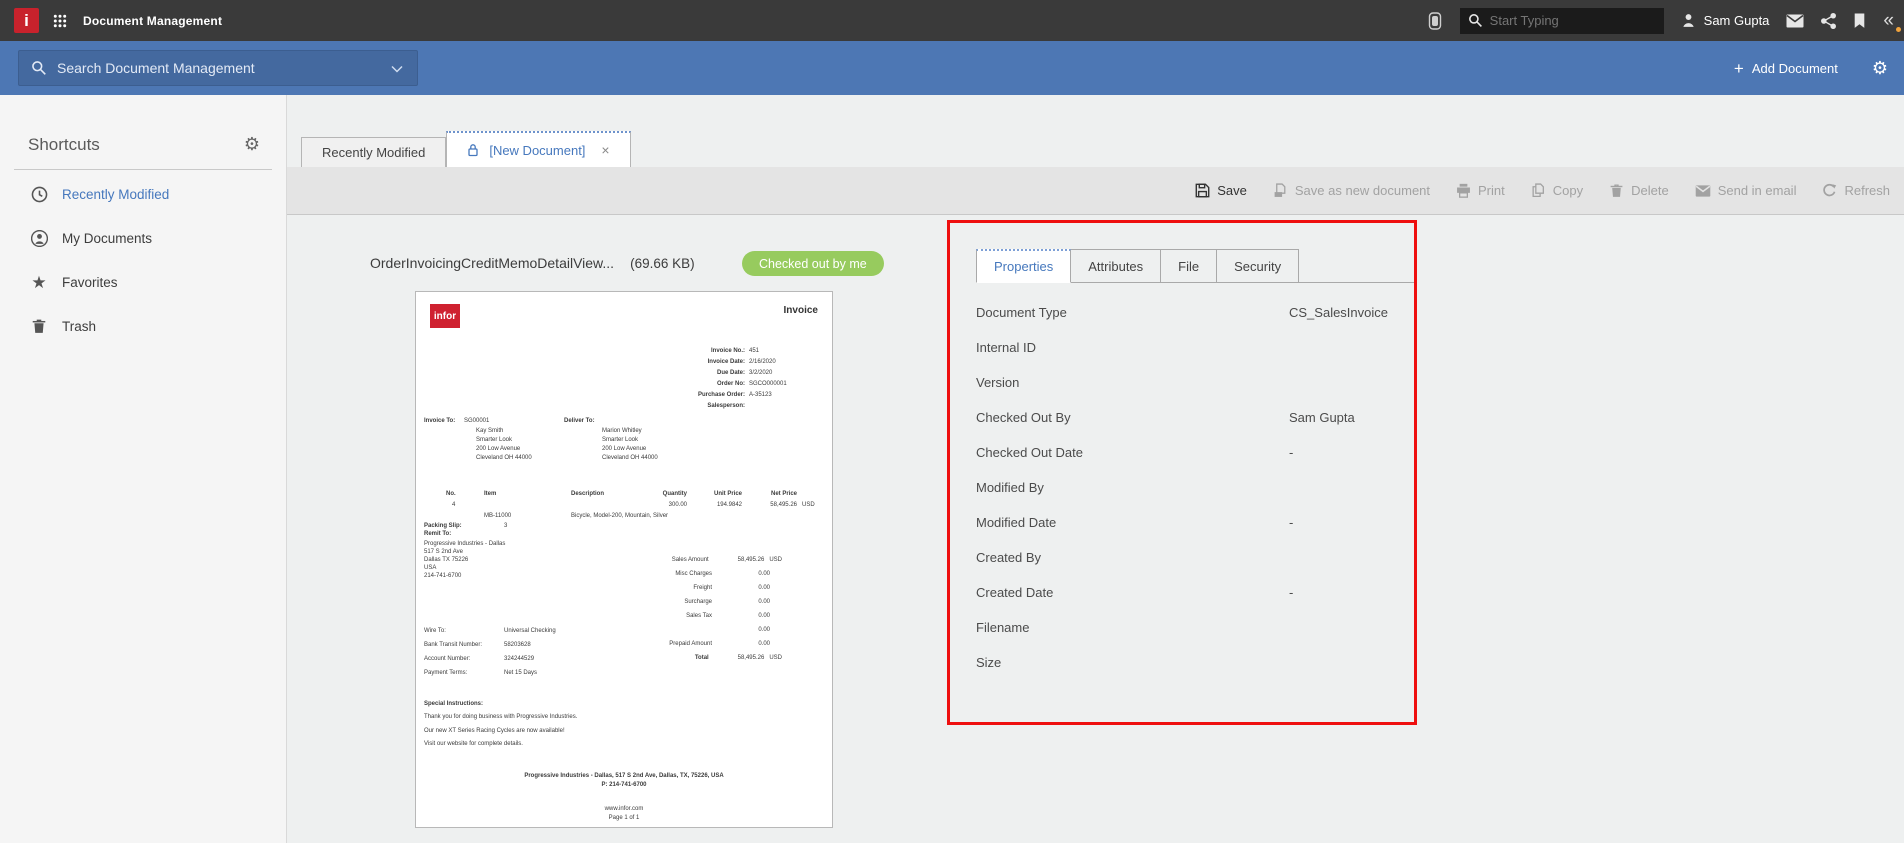  What do you see at coordinates (116, 194) in the screenshot?
I see `sidebar-item-label: Recently Modified` at bounding box center [116, 194].